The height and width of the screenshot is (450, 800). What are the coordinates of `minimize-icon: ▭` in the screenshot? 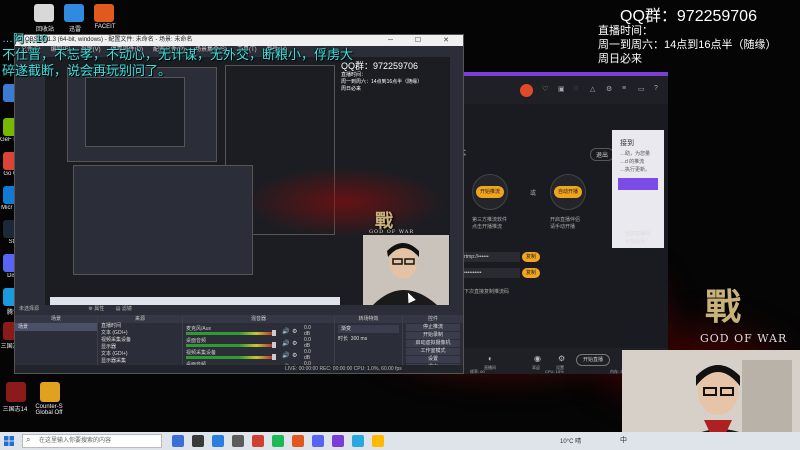 It's located at (641, 89).